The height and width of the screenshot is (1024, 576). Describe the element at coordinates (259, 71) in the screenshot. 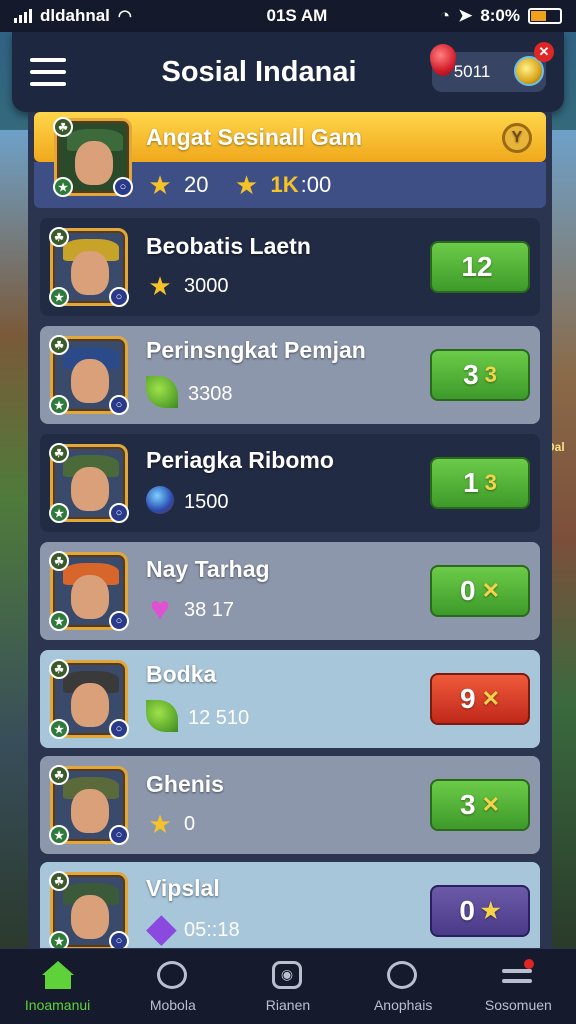

I see `page-title: Sosial Indanai` at that location.